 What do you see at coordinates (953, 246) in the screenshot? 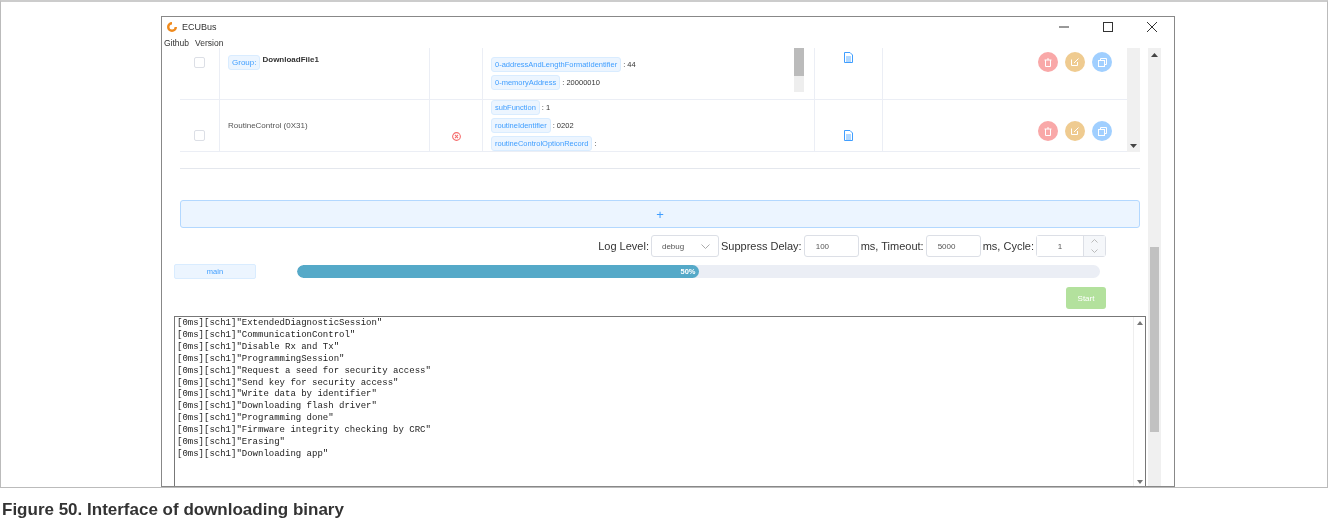
I see `timeout-field: 5000` at bounding box center [953, 246].